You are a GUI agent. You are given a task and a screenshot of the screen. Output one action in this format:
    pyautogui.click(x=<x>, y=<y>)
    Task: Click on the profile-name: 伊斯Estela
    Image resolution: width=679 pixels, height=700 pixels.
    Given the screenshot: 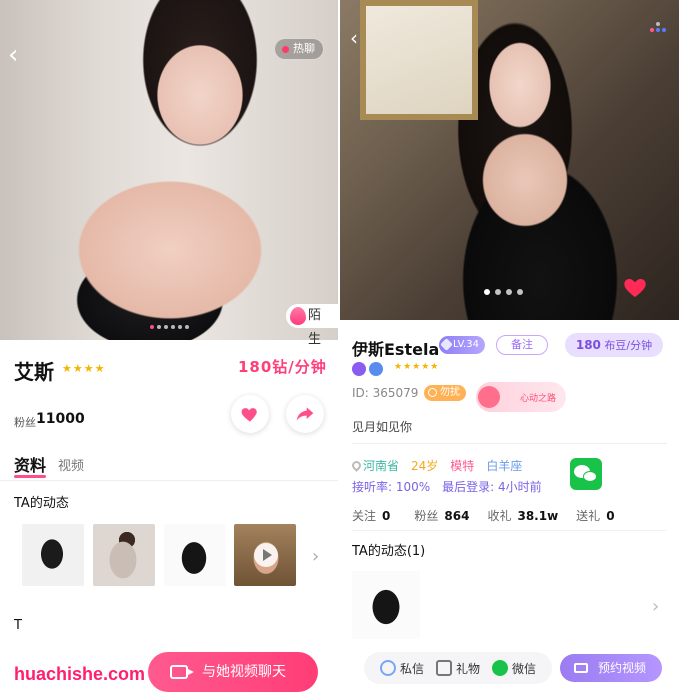 What is the action you would take?
    pyautogui.click(x=396, y=349)
    